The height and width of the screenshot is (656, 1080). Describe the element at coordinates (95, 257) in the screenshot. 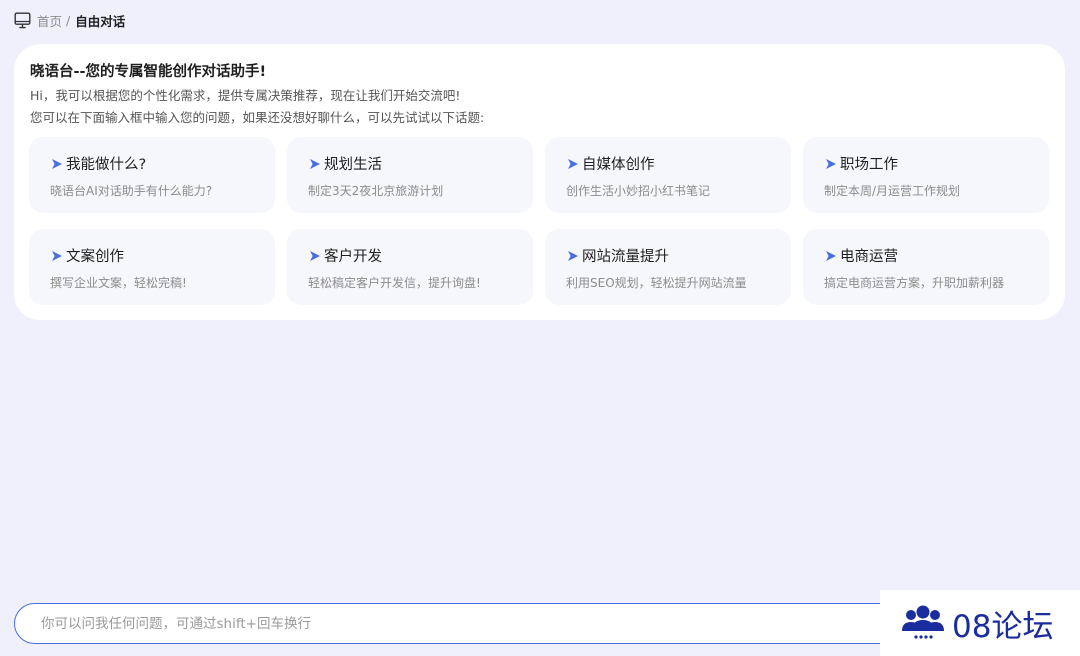

I see `topic-title: 文案创作` at that location.